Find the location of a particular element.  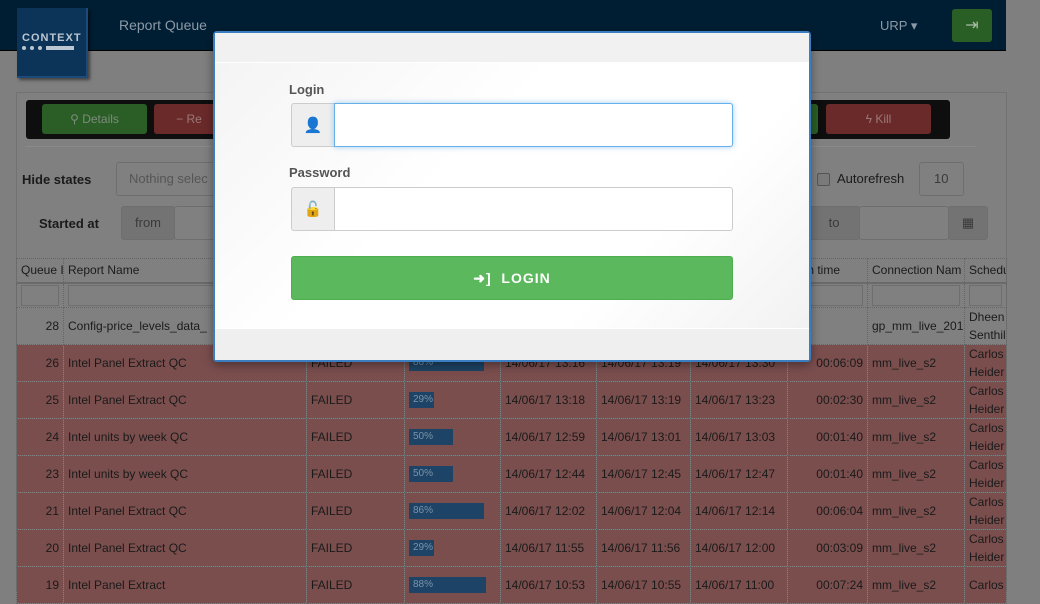

password-input-group: 🔓 is located at coordinates (512, 209).